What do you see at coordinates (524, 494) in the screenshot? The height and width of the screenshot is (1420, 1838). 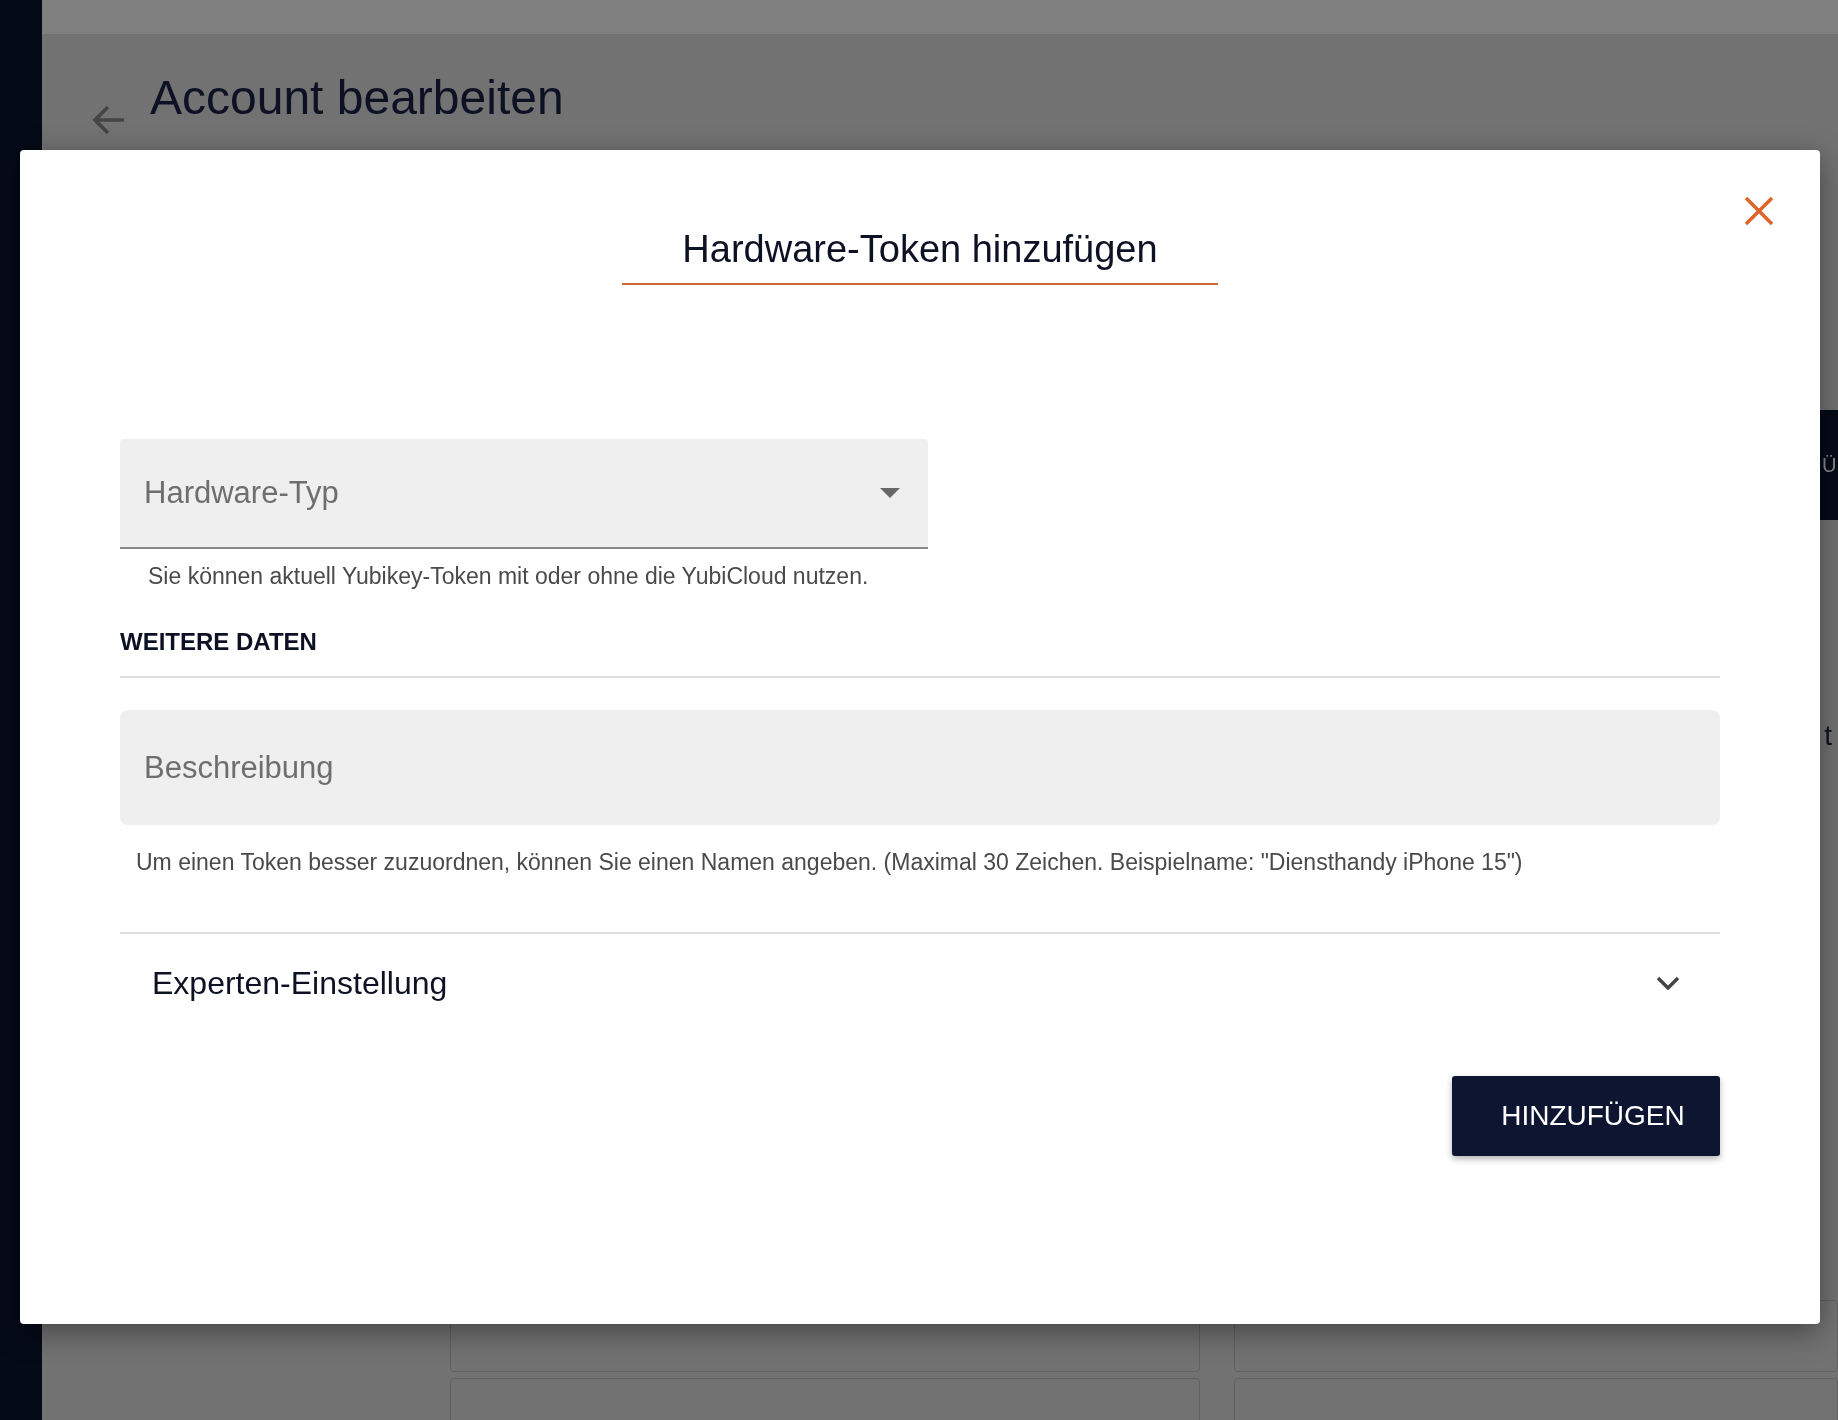 I see `hardware-type-dropdown: Hardware-Typ` at bounding box center [524, 494].